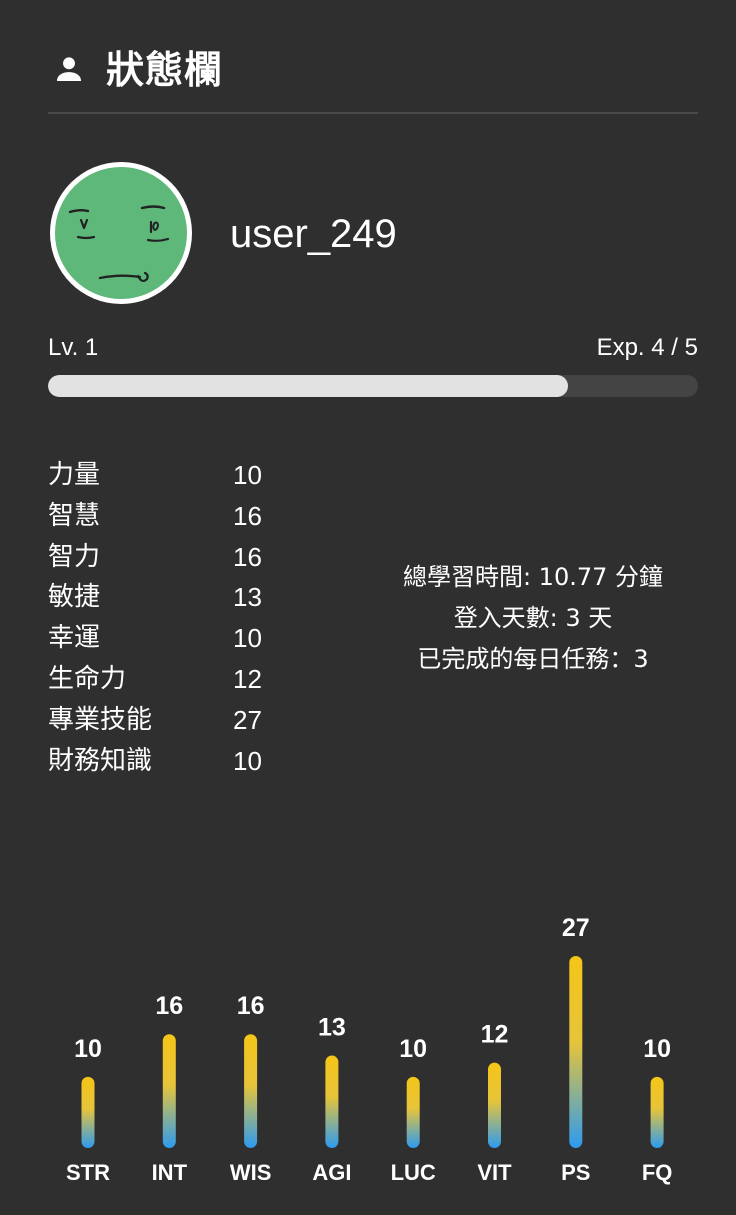 Image resolution: width=736 pixels, height=1215 pixels. I want to click on user-icon, so click(69, 69).